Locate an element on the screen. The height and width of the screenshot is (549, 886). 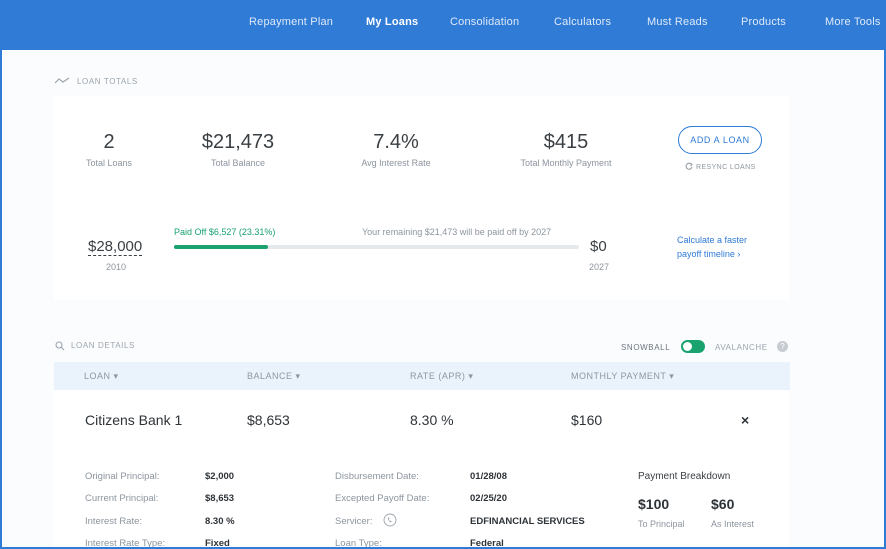
paid-off-text: Paid Off $6,527 (23.31%) is located at coordinates (225, 232).